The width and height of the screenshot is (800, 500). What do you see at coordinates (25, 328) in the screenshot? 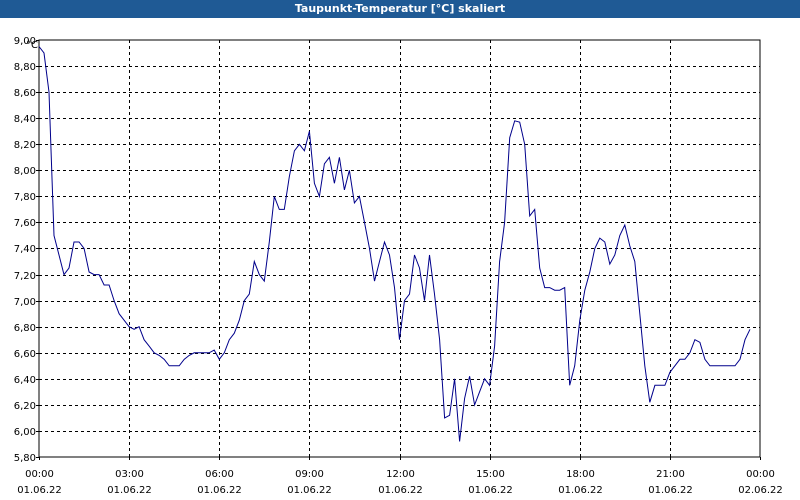
I see `y-tick-label: 6,80` at bounding box center [25, 328].